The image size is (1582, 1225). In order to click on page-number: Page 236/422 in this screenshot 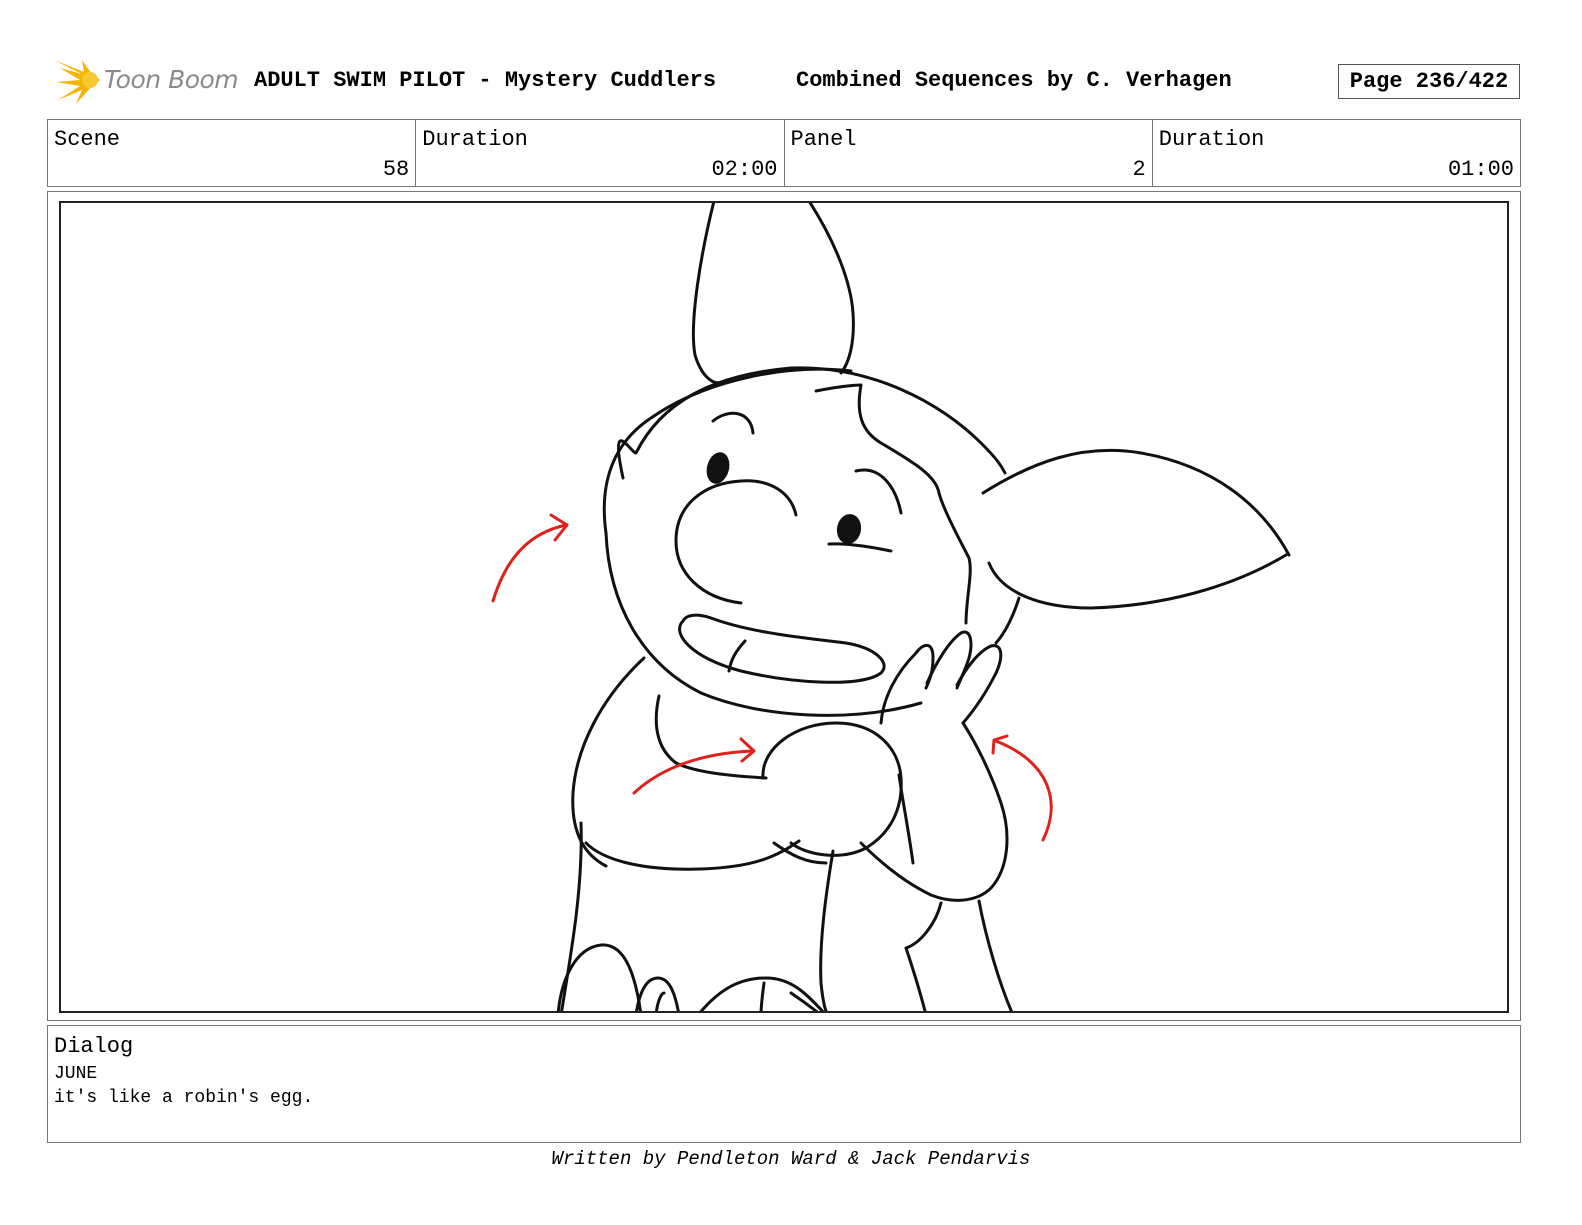, I will do `click(1429, 81)`.